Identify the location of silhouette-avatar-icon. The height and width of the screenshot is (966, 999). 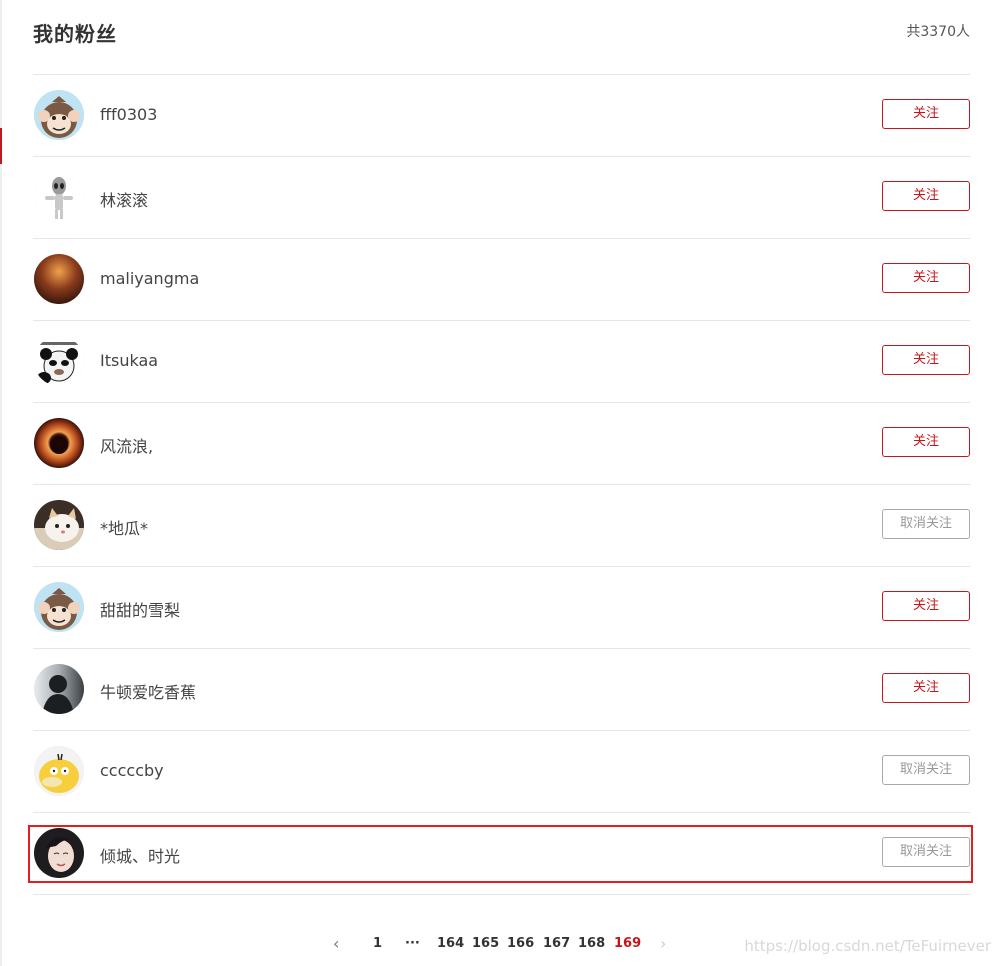
(59, 689).